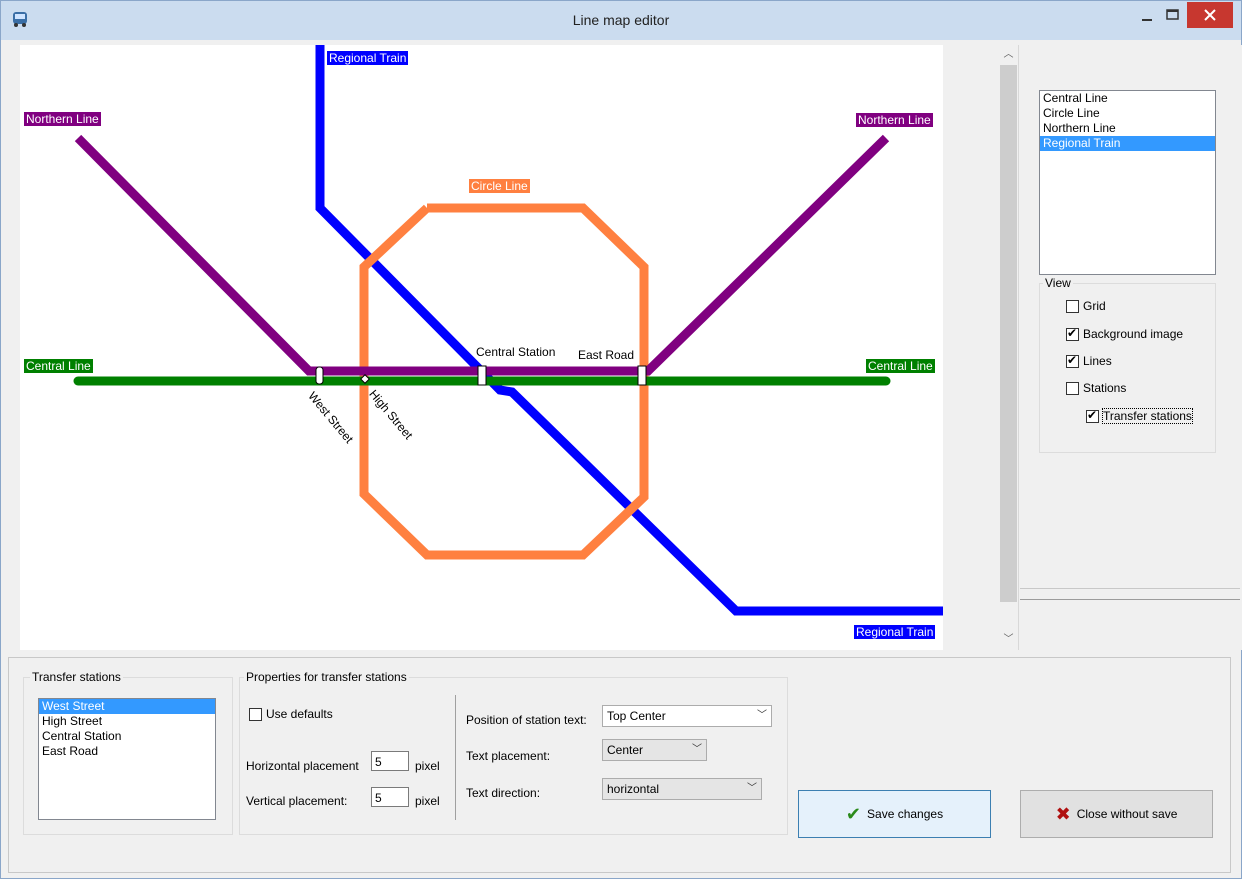  Describe the element at coordinates (127, 706) in the screenshot. I see `transfer-station-item-selected: West Street` at that location.